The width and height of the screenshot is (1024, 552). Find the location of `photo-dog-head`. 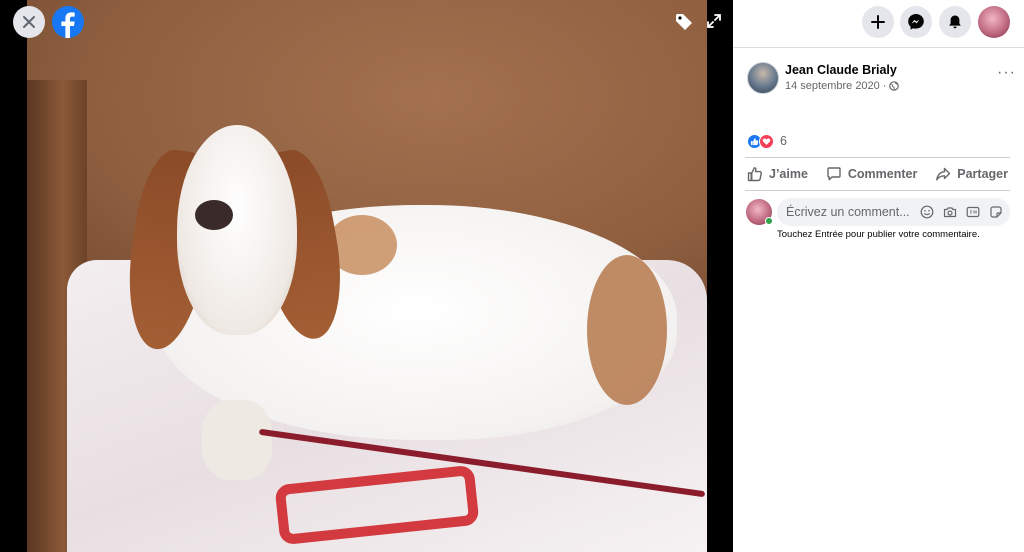

photo-dog-head is located at coordinates (237, 230).